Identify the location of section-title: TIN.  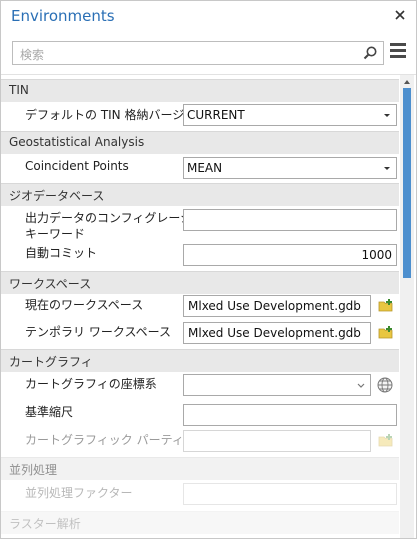
(19, 90).